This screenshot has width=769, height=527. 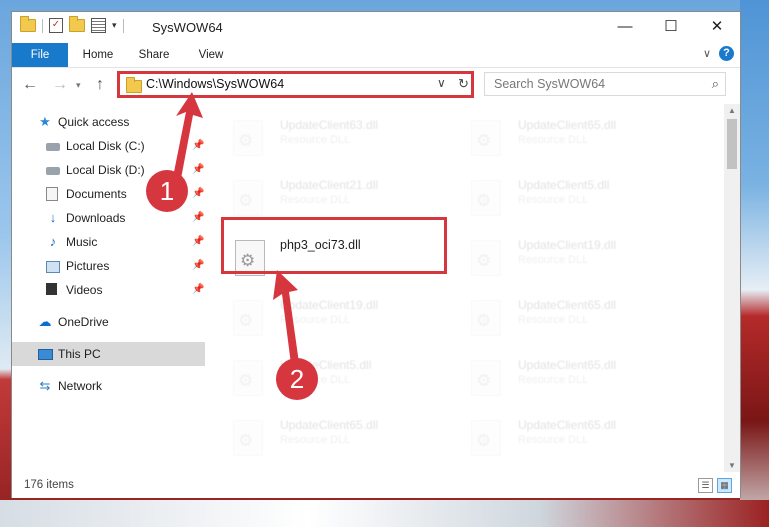 I want to click on sidebar-item-label: Network, so click(x=80, y=386).